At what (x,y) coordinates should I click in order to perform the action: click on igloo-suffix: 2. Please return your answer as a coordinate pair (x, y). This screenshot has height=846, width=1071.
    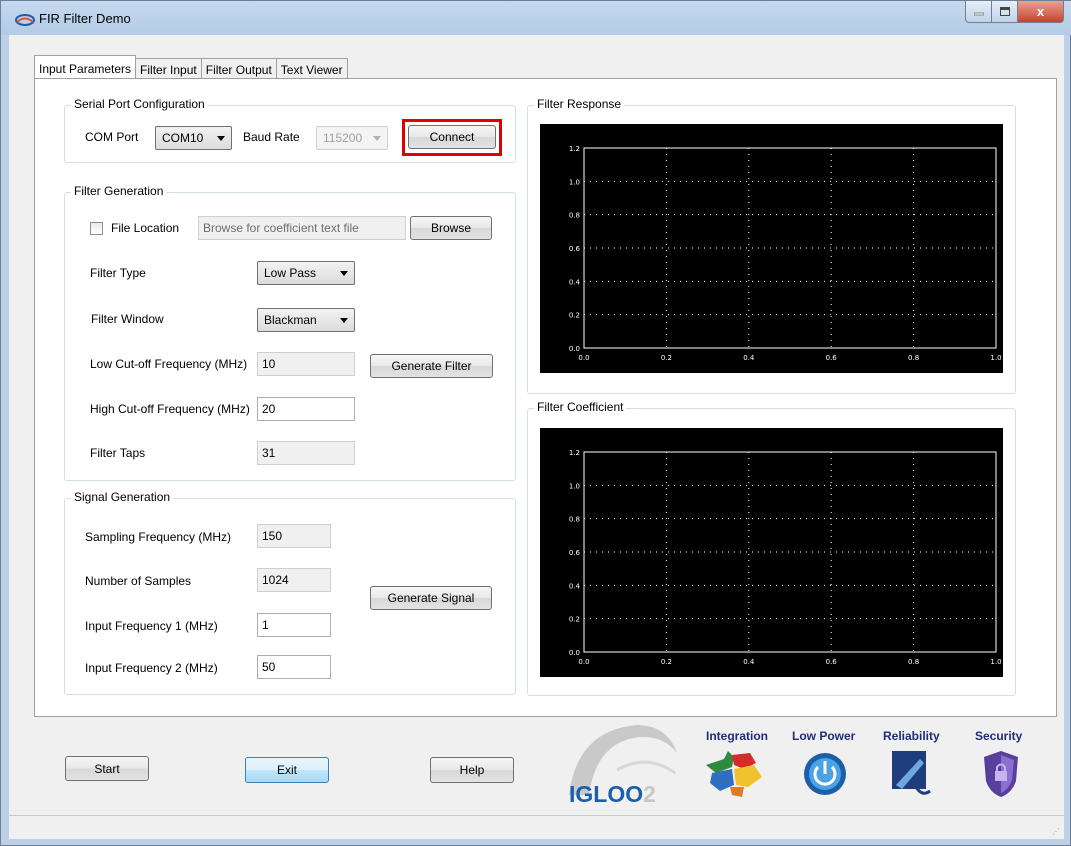
    Looking at the image, I should click on (649, 794).